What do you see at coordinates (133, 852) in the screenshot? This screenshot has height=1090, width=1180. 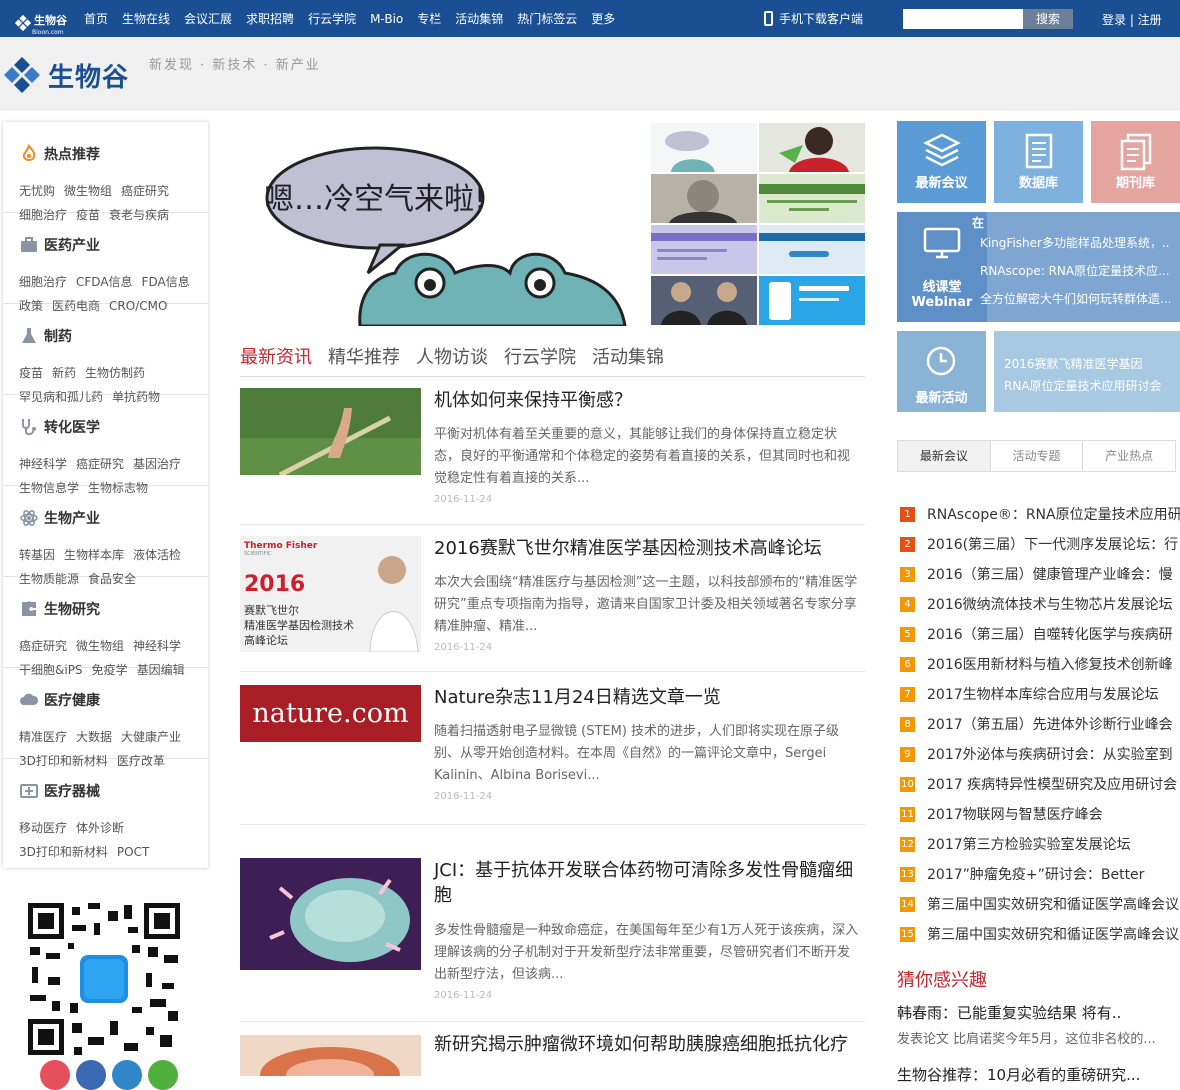 I see `category-link: POCT` at bounding box center [133, 852].